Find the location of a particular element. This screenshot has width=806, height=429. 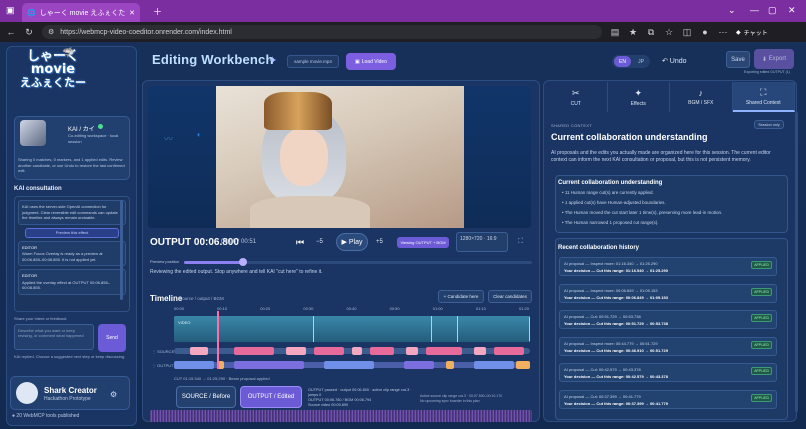

export-label: Export is located at coordinates (777, 59).